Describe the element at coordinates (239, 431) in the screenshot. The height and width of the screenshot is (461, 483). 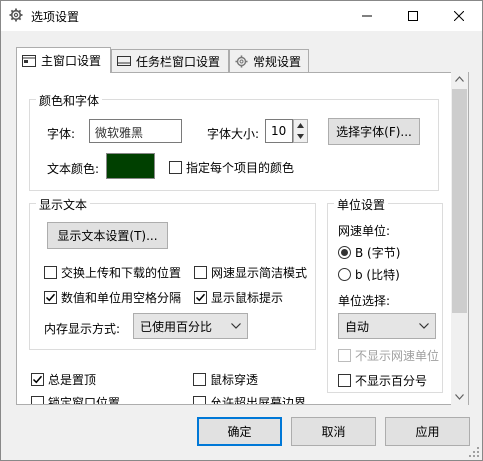
I see `ok-button: 确定` at that location.